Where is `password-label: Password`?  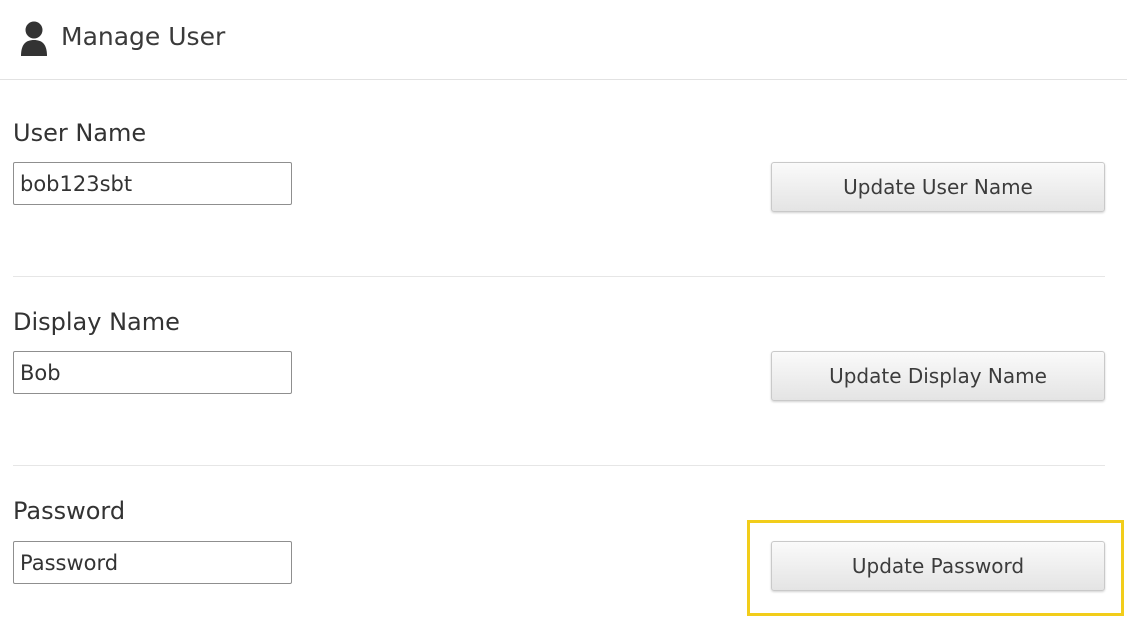
password-label: Password is located at coordinates (69, 511).